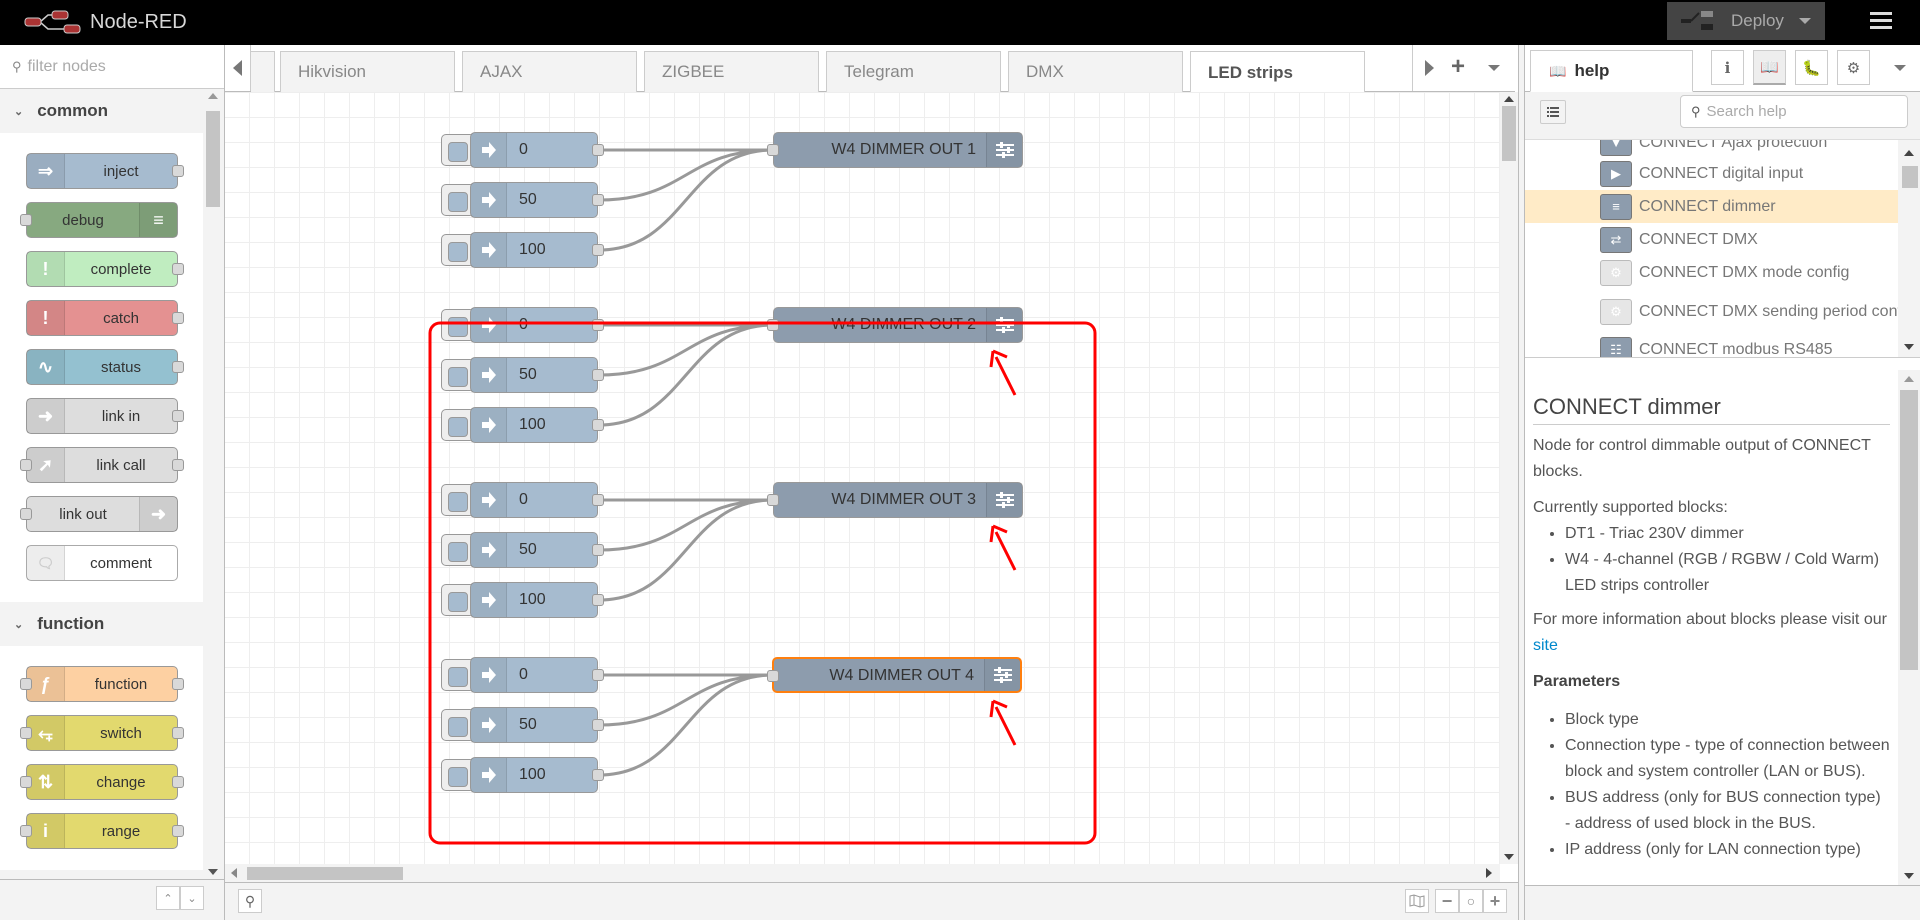  I want to click on palette-node-switch: ⥆ switch, so click(102, 733).